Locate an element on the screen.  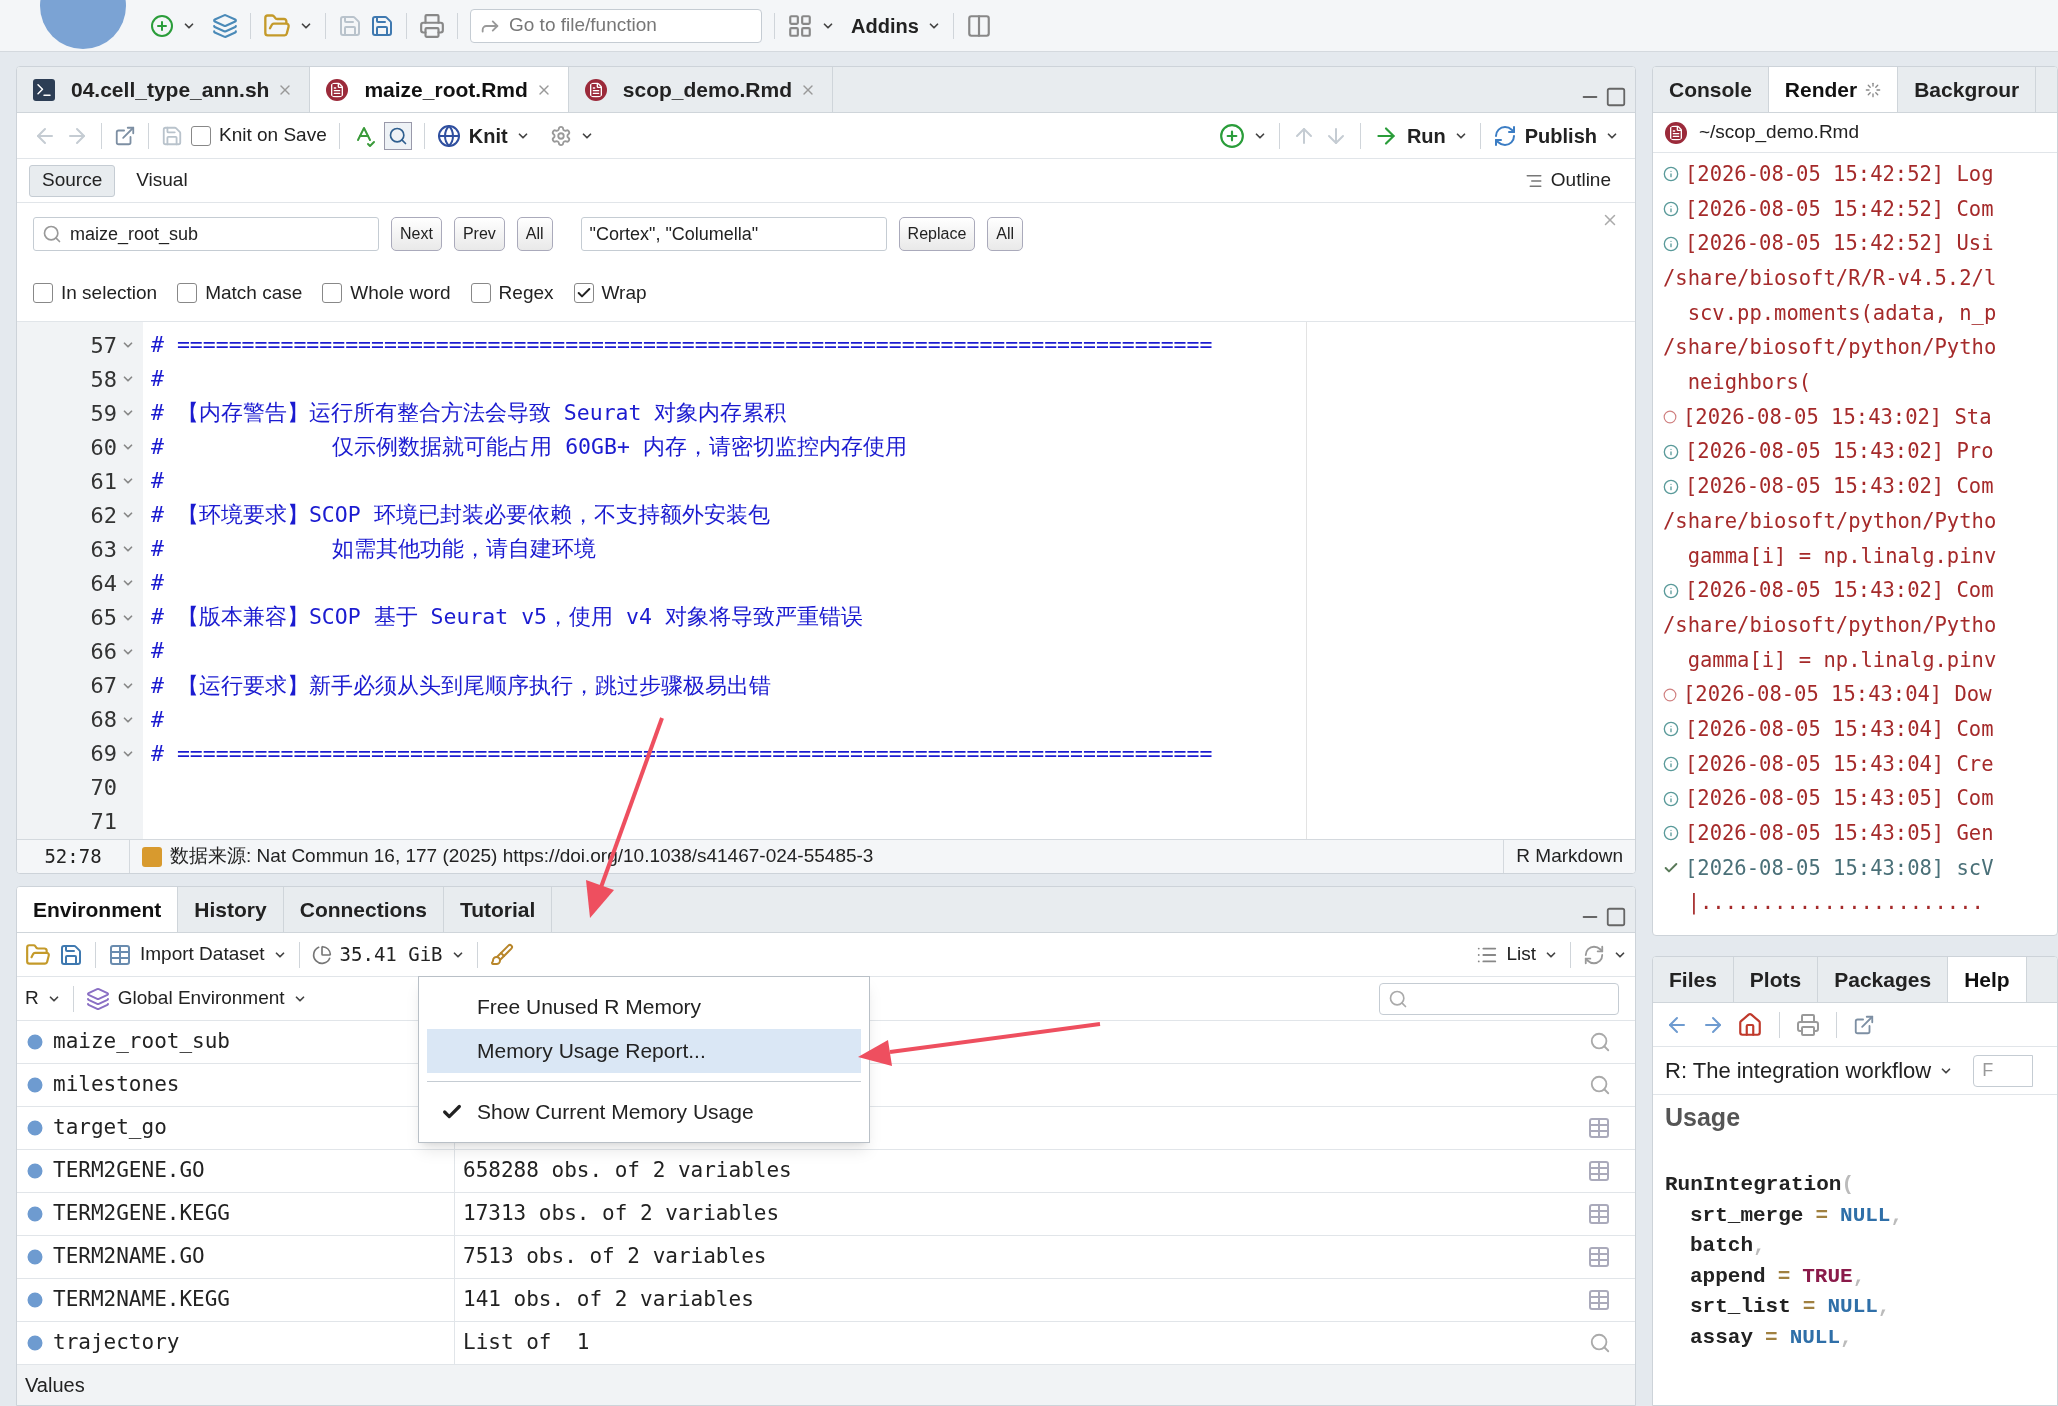
search-field: maize_root_sub is located at coordinates (206, 234).